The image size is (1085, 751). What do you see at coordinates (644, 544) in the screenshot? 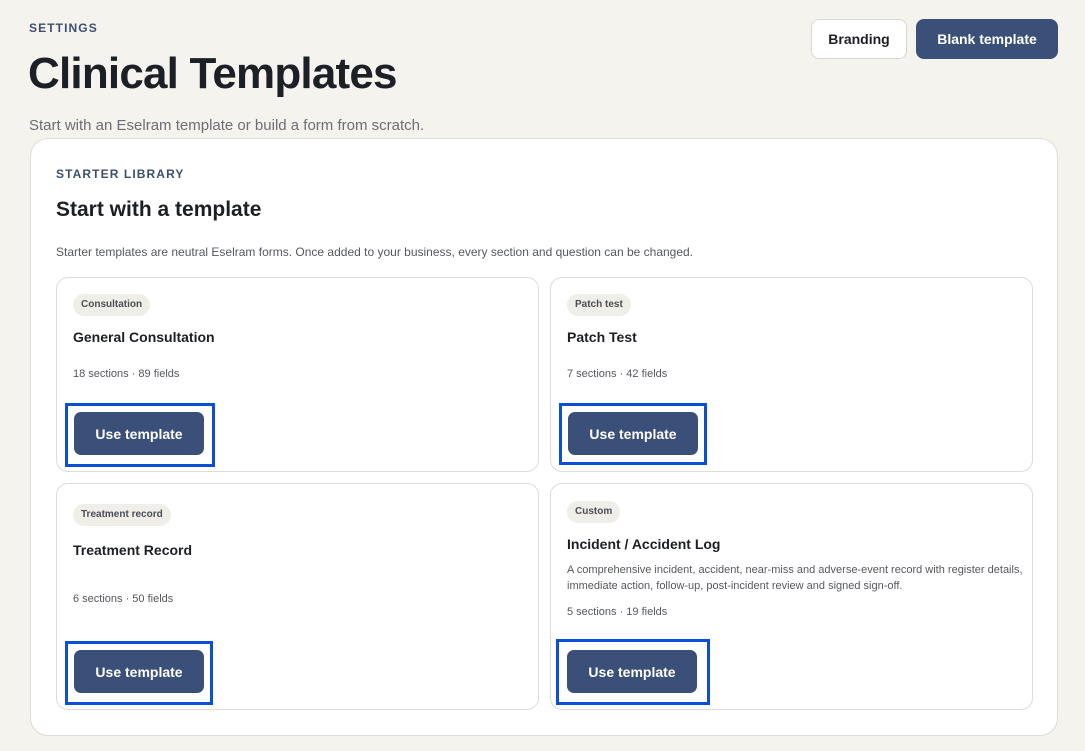
I see `template-title: Incident / Accident Log` at bounding box center [644, 544].